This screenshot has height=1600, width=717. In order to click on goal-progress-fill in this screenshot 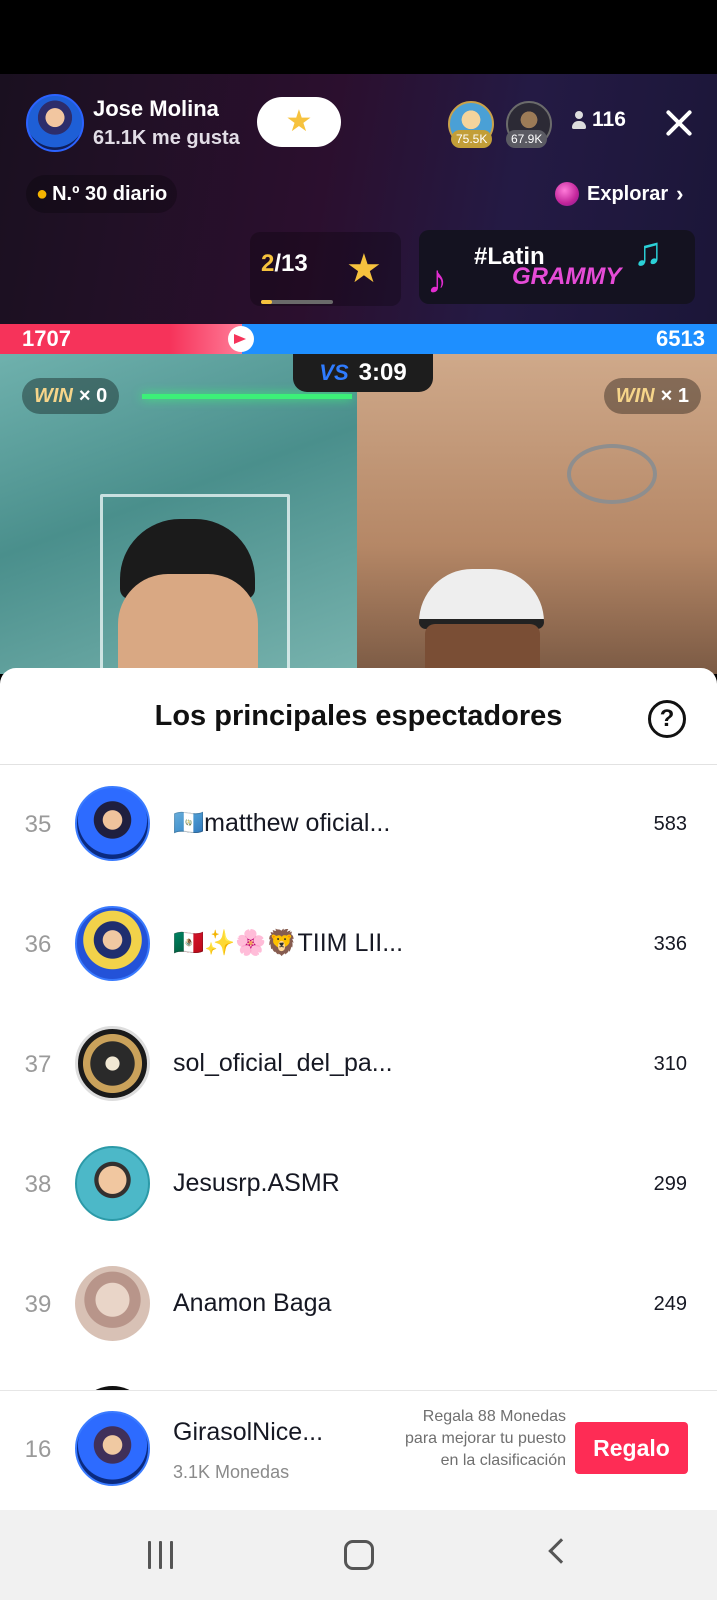, I will do `click(266, 302)`.